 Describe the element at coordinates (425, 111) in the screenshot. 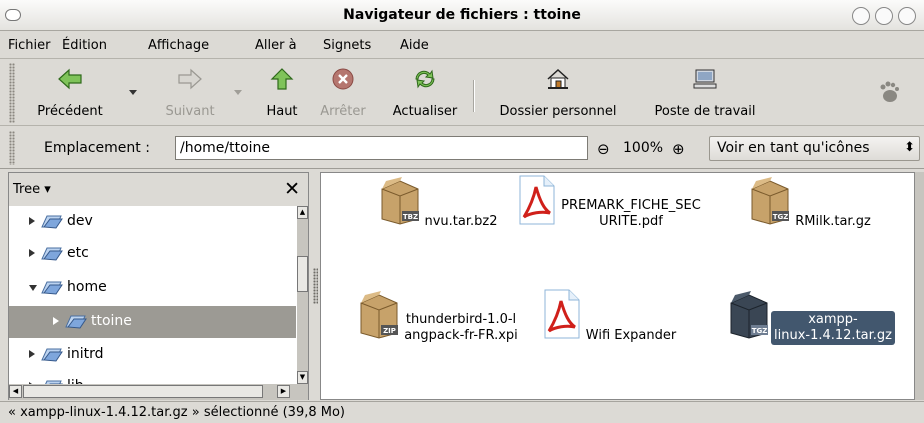

I see `reload-label: Actualiser` at that location.